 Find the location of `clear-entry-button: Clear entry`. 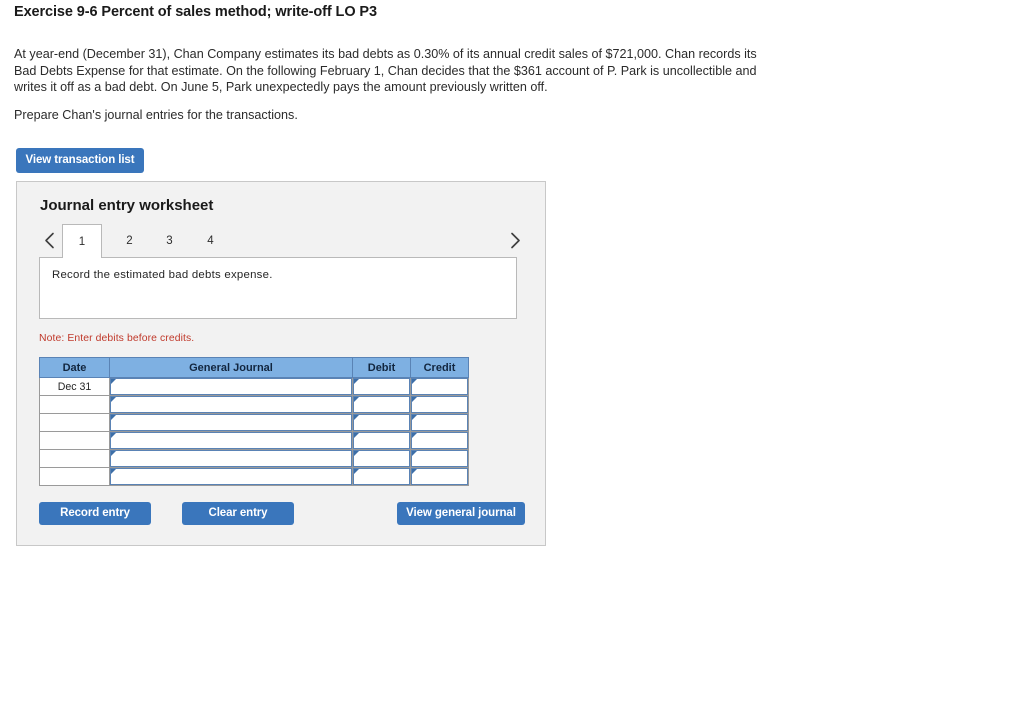

clear-entry-button: Clear entry is located at coordinates (238, 513).